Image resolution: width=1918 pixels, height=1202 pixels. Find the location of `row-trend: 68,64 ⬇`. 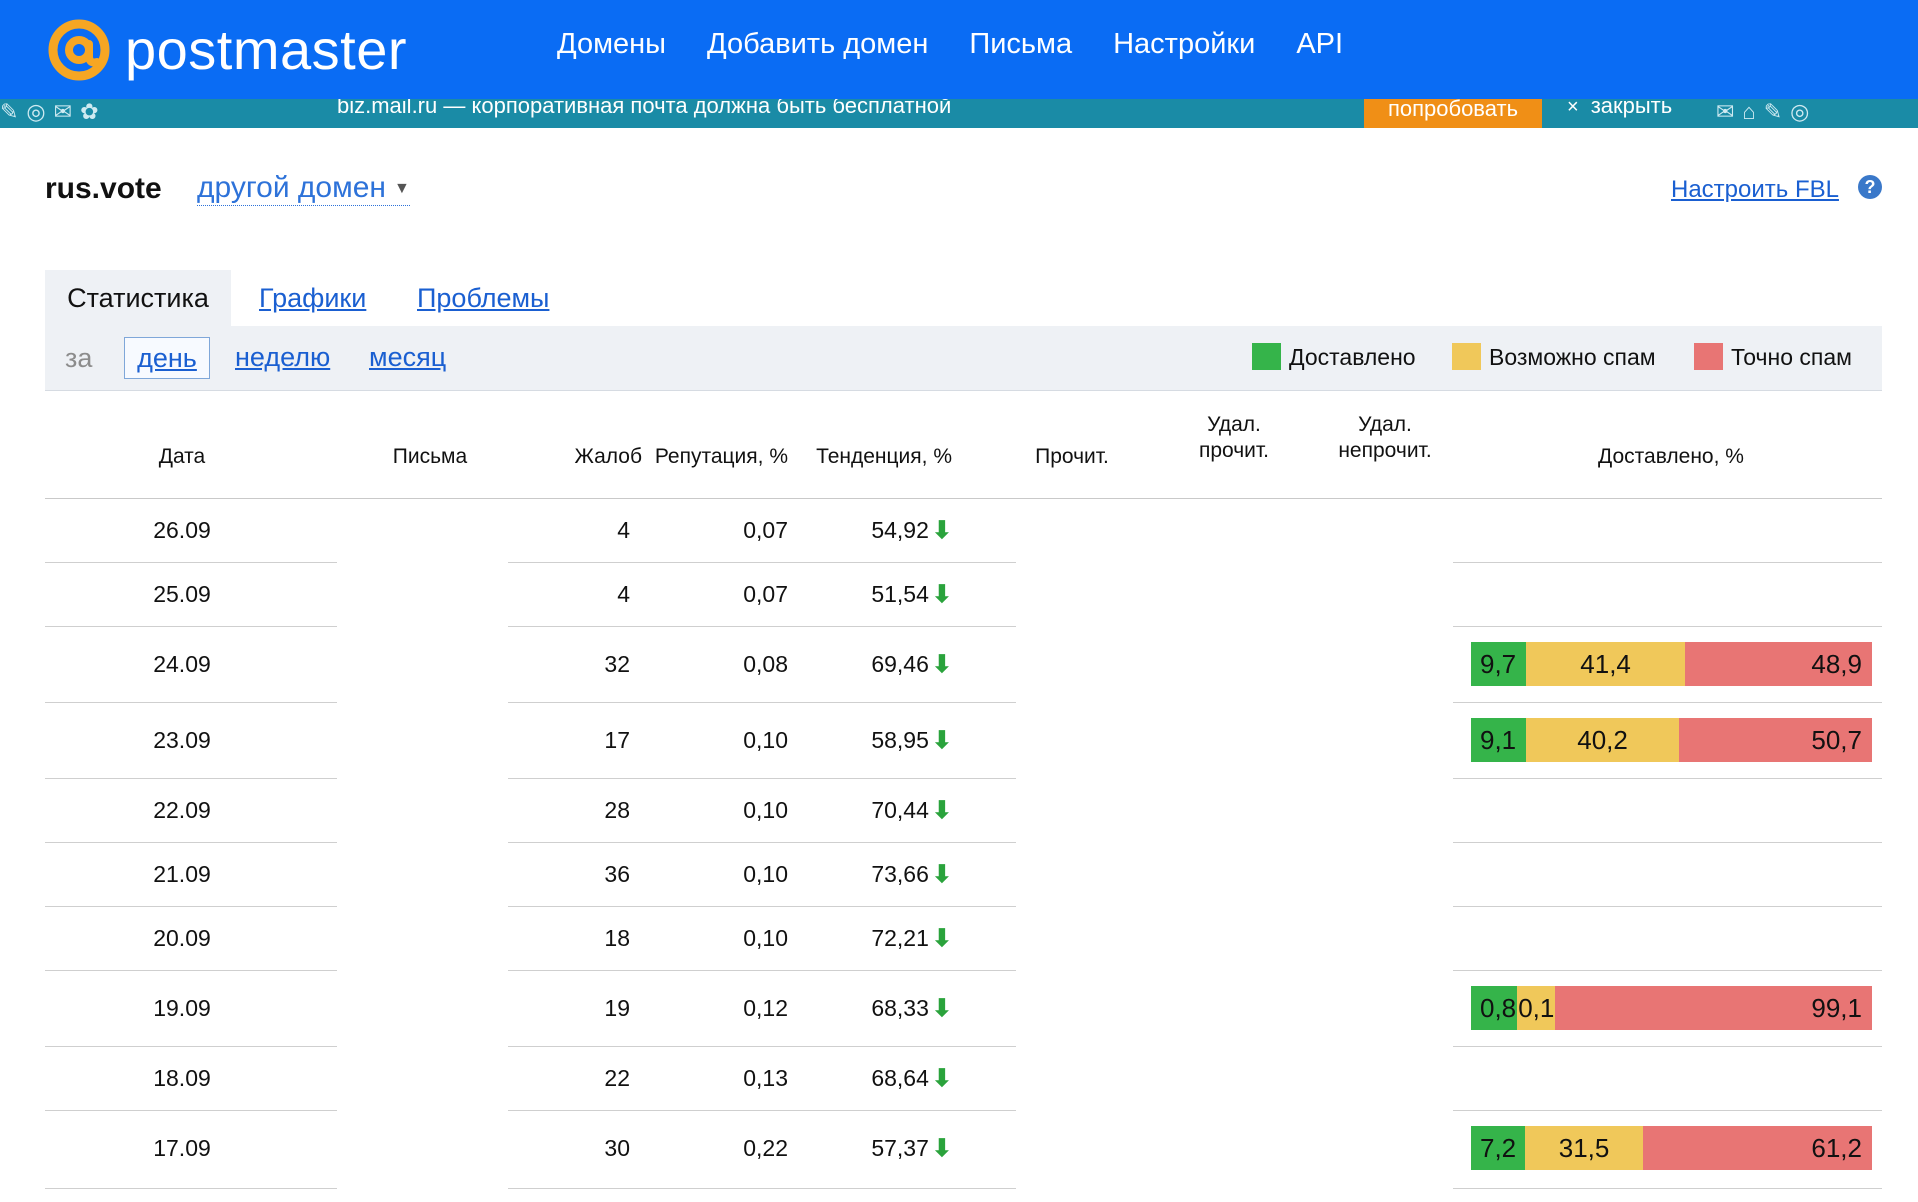

row-trend: 68,64 ⬇ is located at coordinates (876, 1078).